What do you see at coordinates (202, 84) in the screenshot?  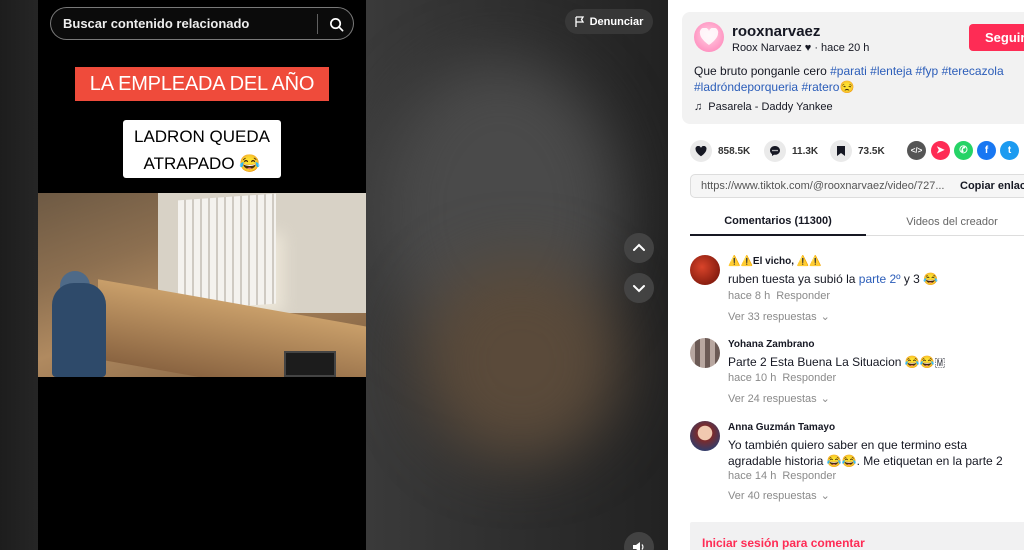 I see `video-caption-title: LA EMPLEADA DEL AÑO` at bounding box center [202, 84].